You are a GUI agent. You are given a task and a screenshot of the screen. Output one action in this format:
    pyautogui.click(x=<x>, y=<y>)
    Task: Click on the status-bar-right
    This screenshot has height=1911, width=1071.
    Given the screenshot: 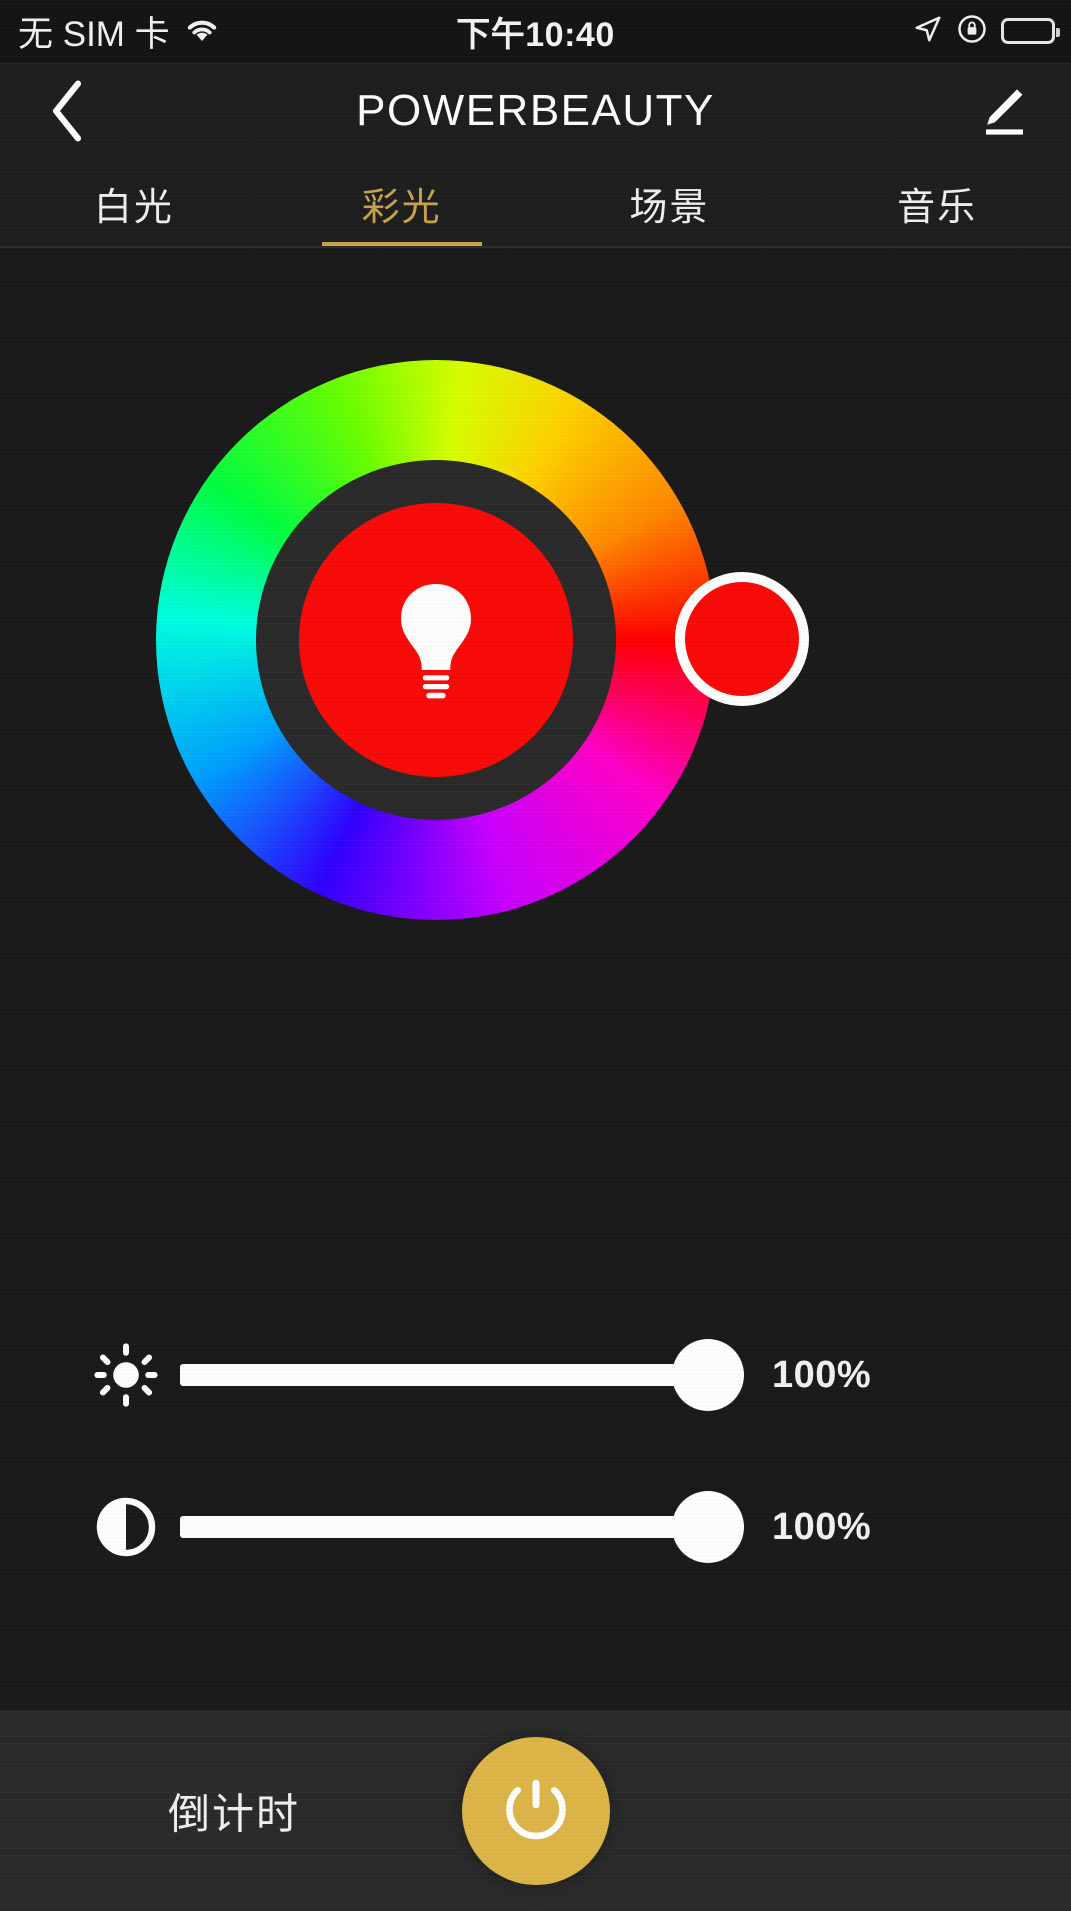 What is the action you would take?
    pyautogui.click(x=986, y=31)
    